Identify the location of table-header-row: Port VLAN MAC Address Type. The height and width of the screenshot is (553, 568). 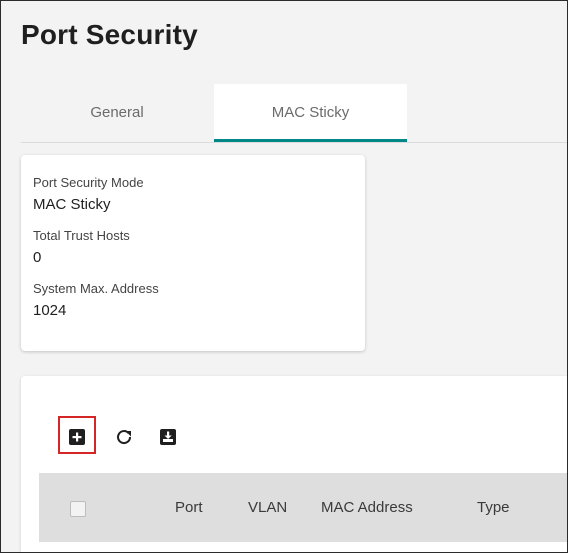
(303, 507).